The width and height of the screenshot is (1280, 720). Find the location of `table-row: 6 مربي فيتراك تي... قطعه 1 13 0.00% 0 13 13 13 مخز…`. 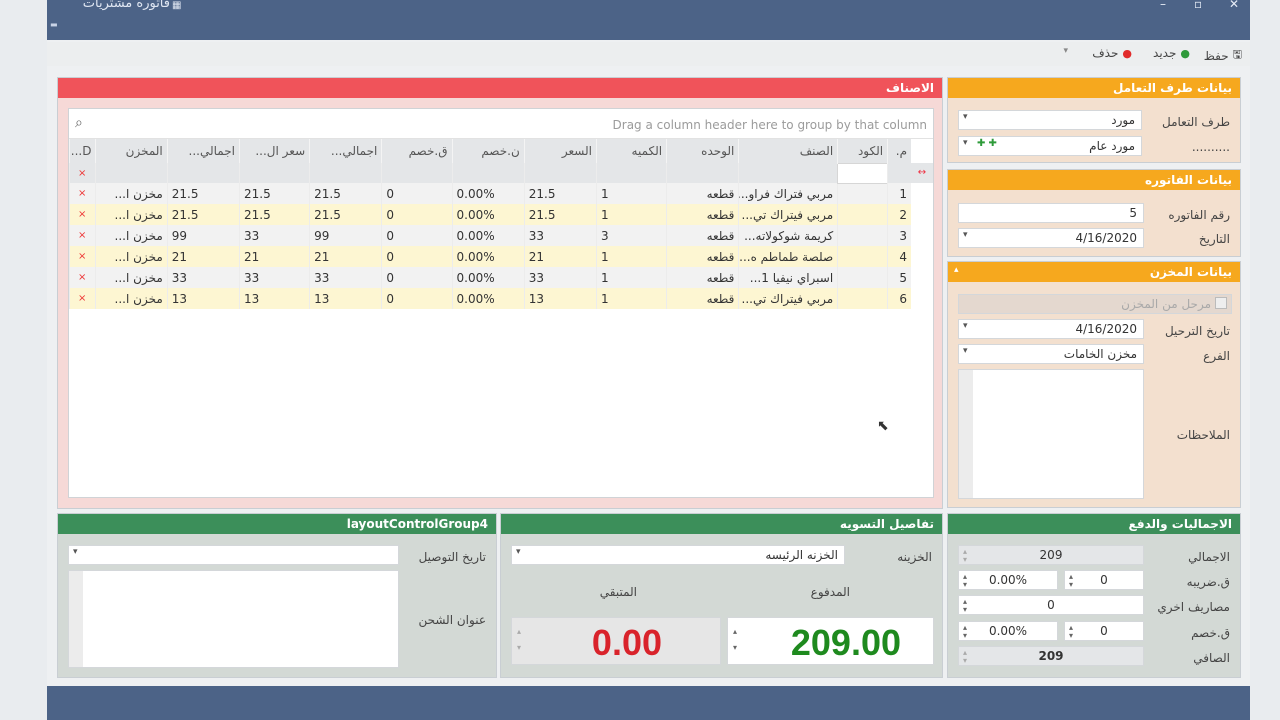

table-row: 6 مربي فيتراك تي... قطعه 1 13 0.00% 0 13 13 13 مخز… is located at coordinates (490, 298).